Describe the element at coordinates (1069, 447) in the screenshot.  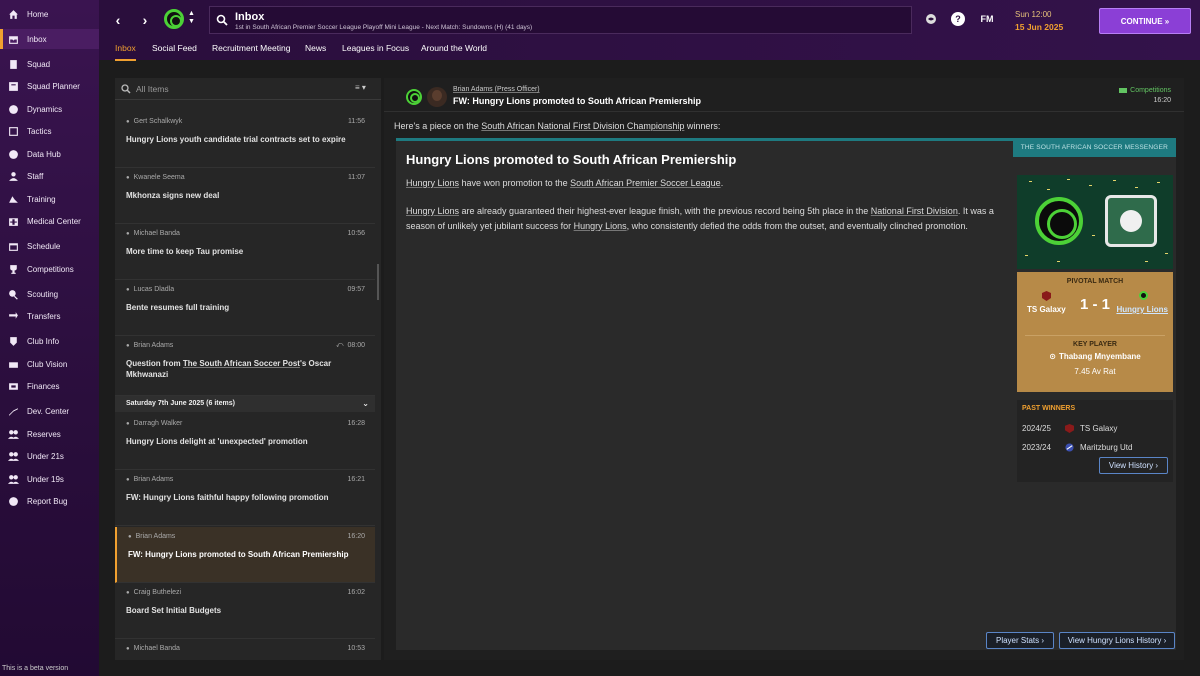
I see `maritzburg-badge-icon` at that location.